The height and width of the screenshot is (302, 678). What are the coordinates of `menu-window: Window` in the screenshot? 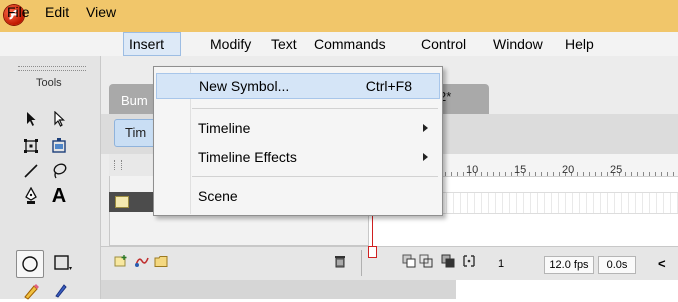 It's located at (518, 44).